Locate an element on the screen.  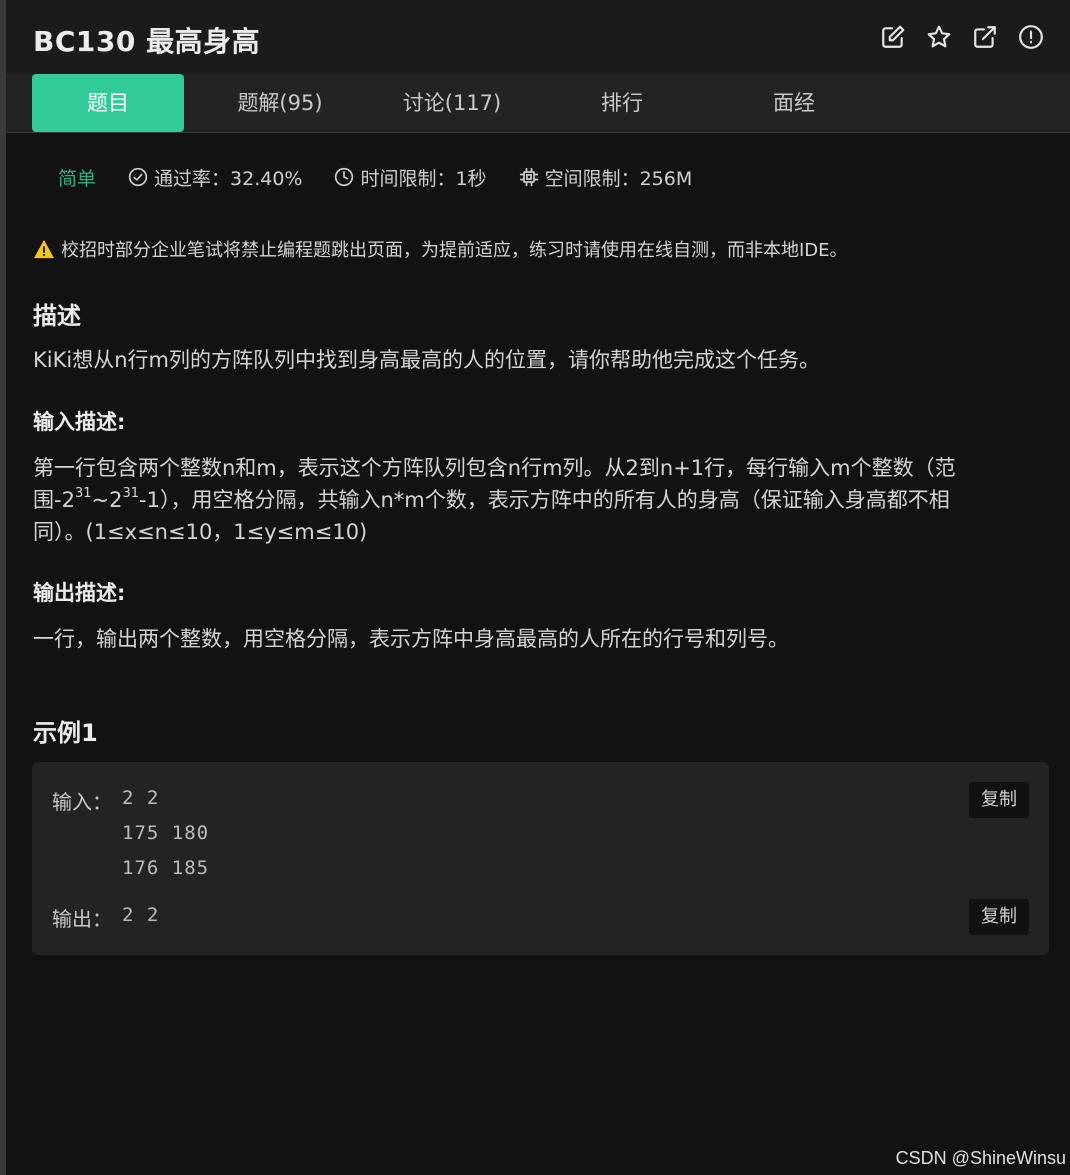
input-description-heading: 输入描述: is located at coordinates (79, 422).